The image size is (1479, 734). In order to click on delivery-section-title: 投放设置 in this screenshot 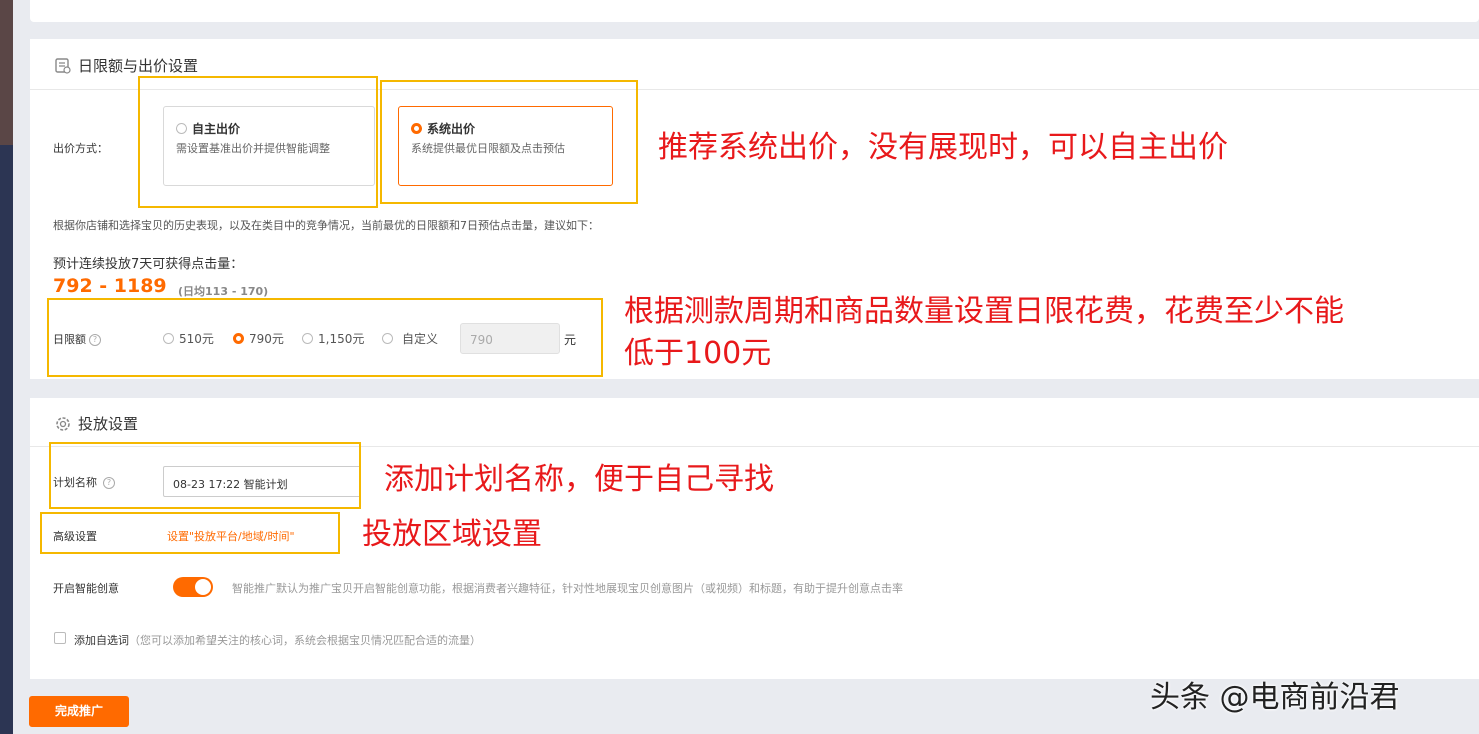, I will do `click(108, 424)`.